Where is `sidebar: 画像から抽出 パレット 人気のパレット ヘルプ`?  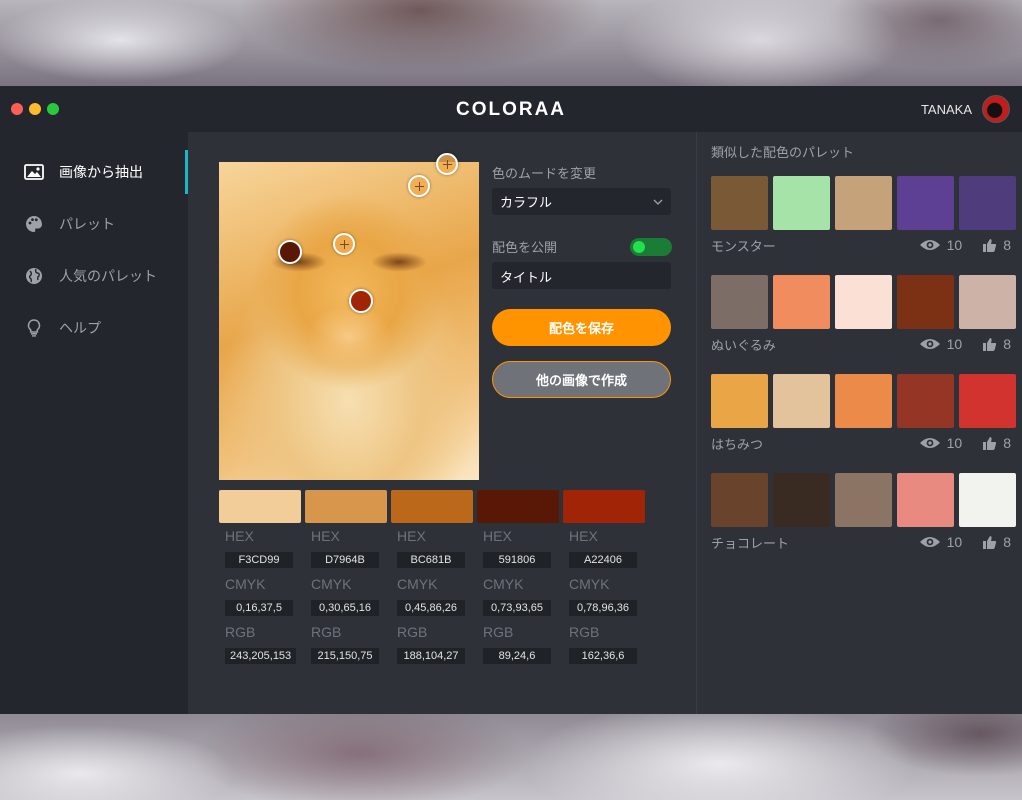
sidebar: 画像から抽出 パレット 人気のパレット ヘルプ is located at coordinates (94, 423).